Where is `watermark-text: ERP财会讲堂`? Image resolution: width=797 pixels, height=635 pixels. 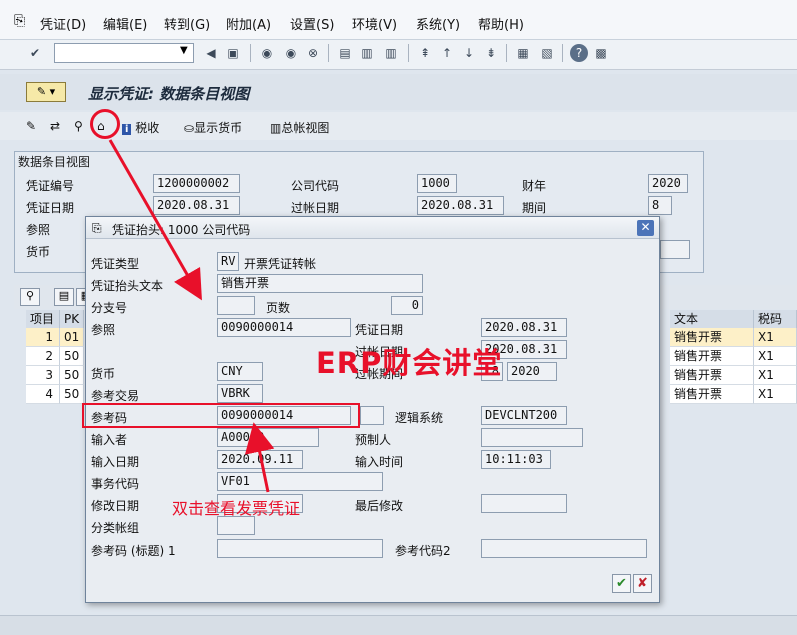 watermark-text: ERP财会讲堂 is located at coordinates (409, 363).